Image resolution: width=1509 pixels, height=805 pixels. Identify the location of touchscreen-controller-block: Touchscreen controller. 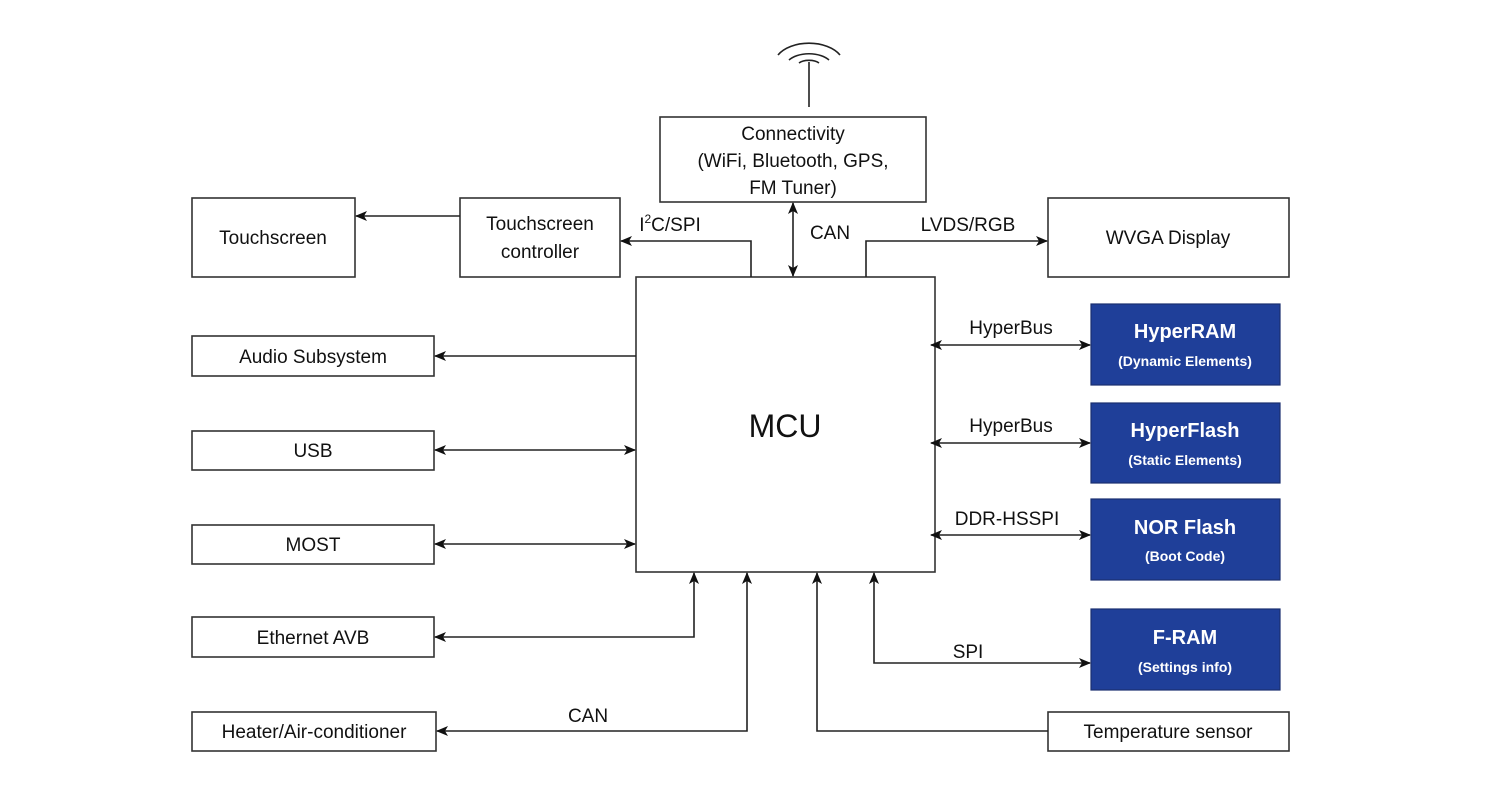
(540, 237).